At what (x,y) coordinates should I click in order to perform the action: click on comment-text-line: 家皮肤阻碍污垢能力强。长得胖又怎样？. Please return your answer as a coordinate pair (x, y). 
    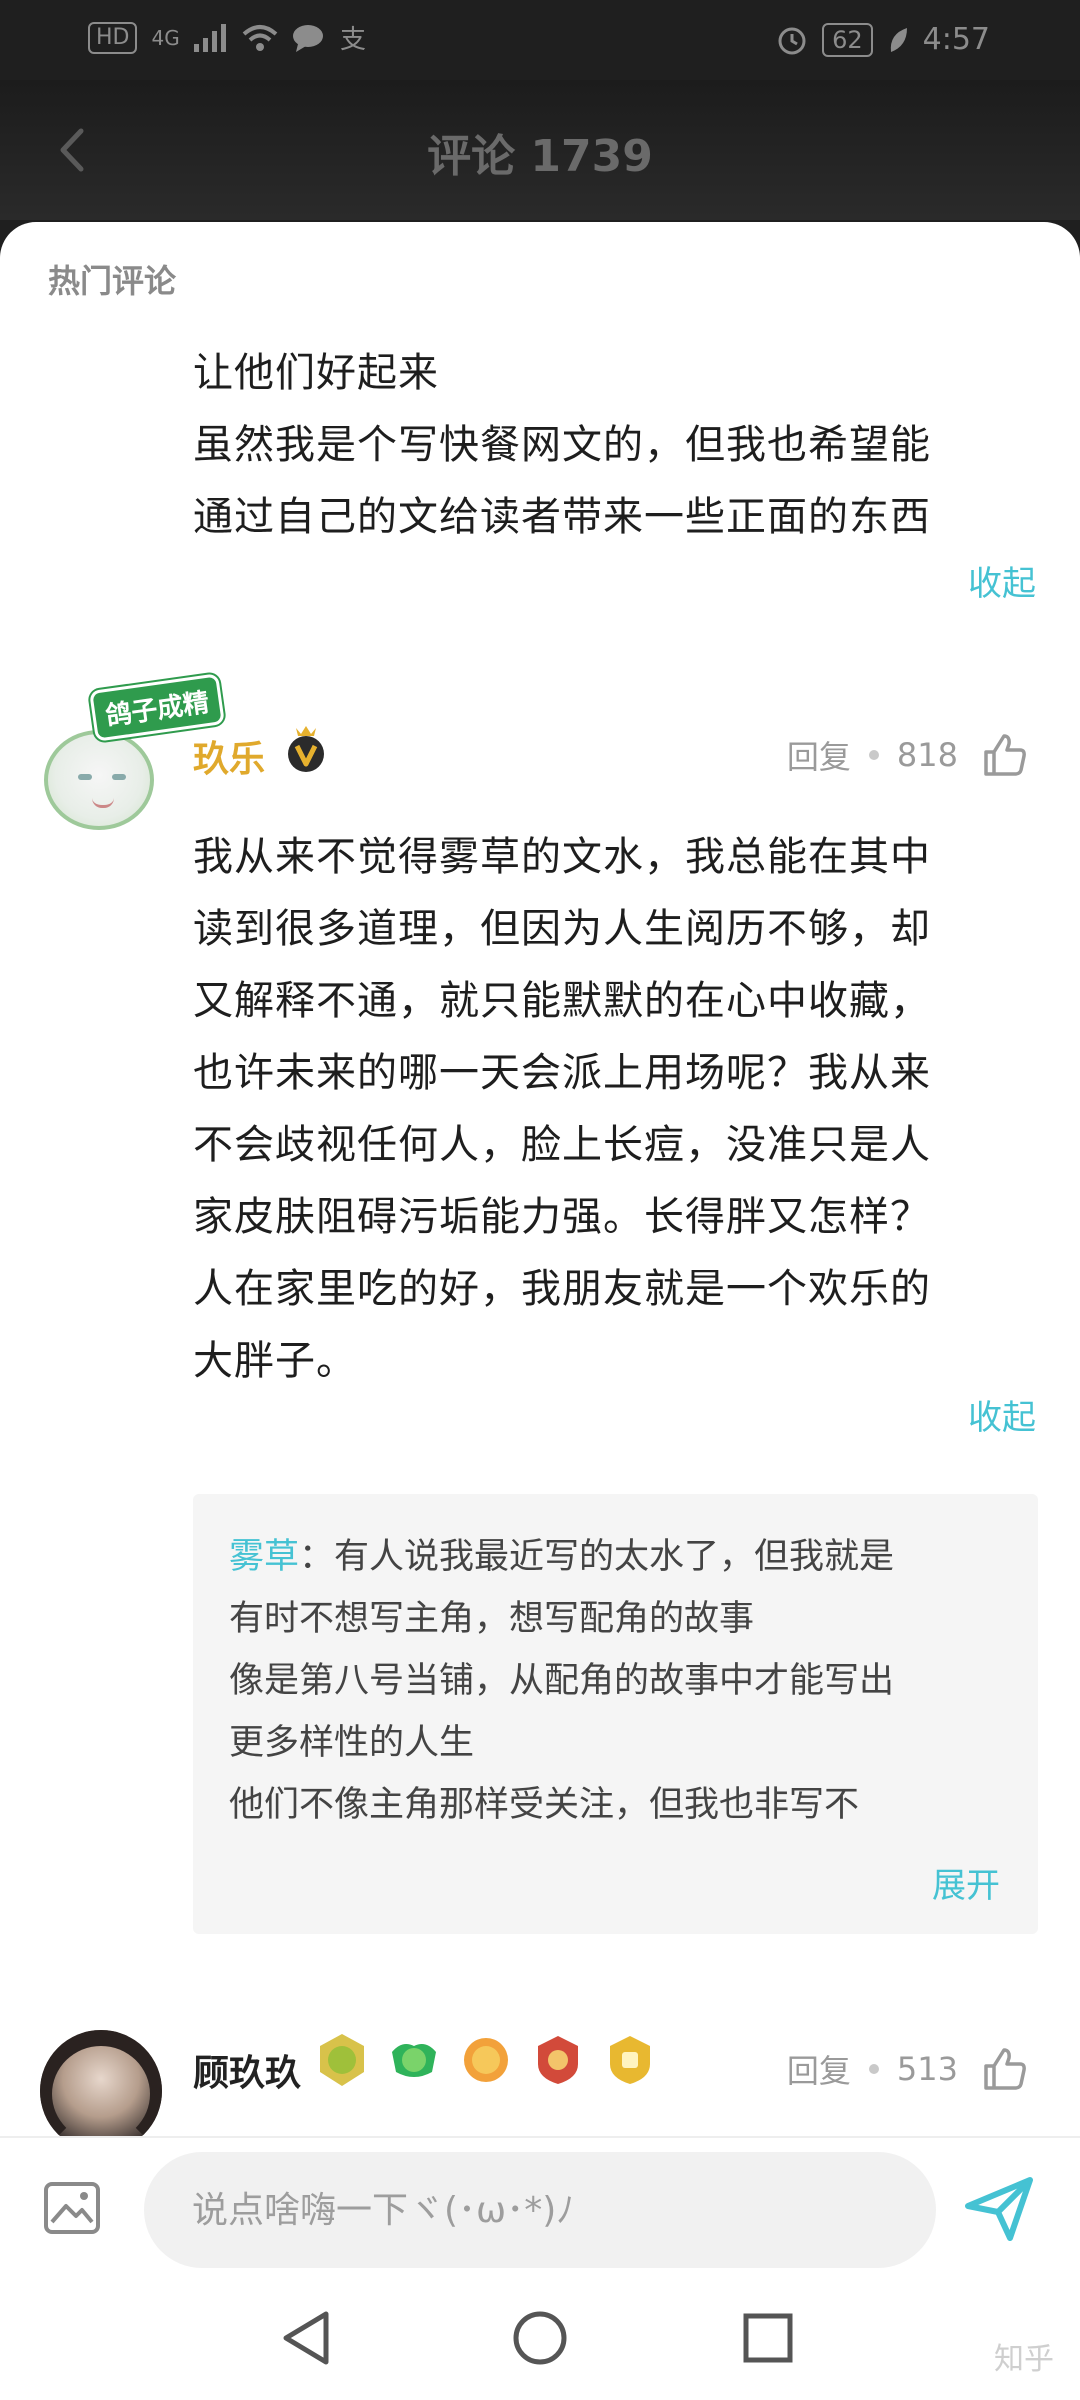
    Looking at the image, I should click on (562, 1217).